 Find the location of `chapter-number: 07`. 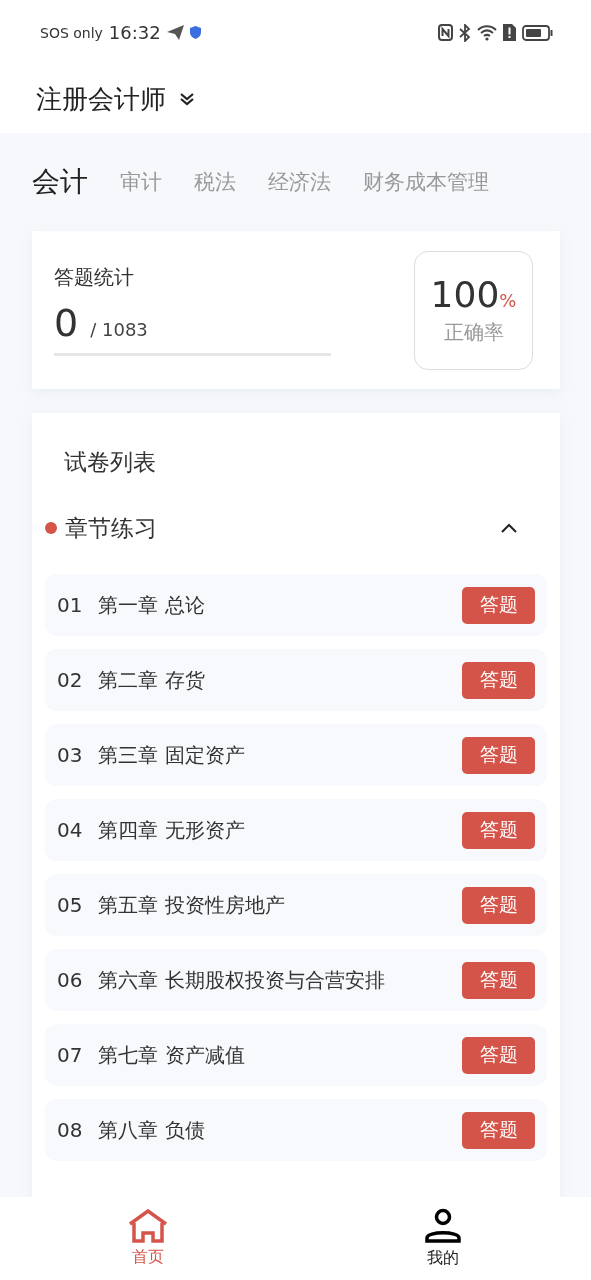

chapter-number: 07 is located at coordinates (70, 1055).